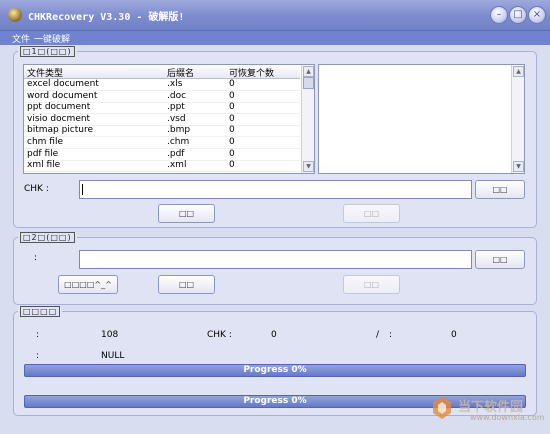  What do you see at coordinates (177, 95) in the screenshot?
I see `cell-extension: .doc` at bounding box center [177, 95].